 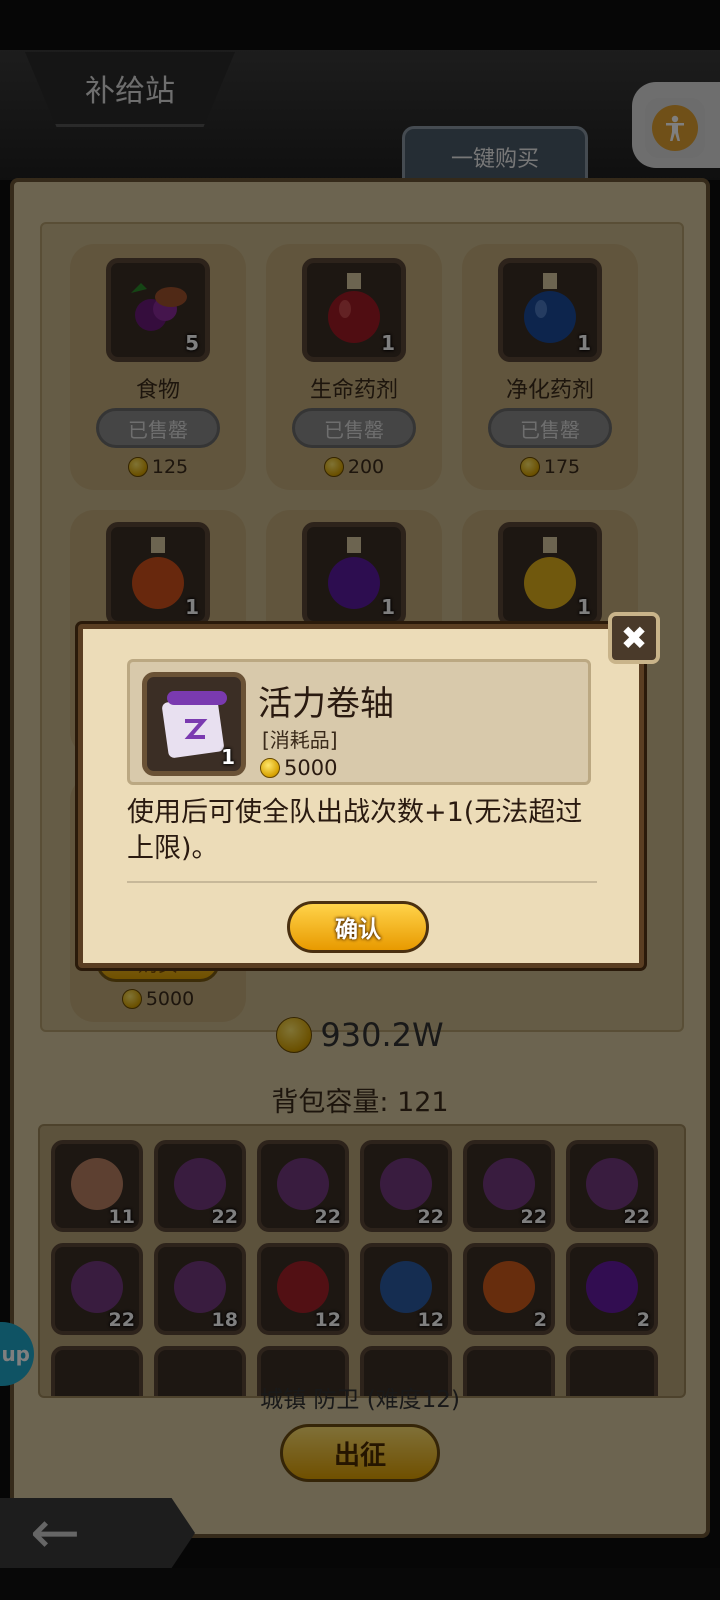 What do you see at coordinates (355, 830) in the screenshot?
I see `item-description: 使用后可使全队出战次数+1(无法超过上限)。` at bounding box center [355, 830].